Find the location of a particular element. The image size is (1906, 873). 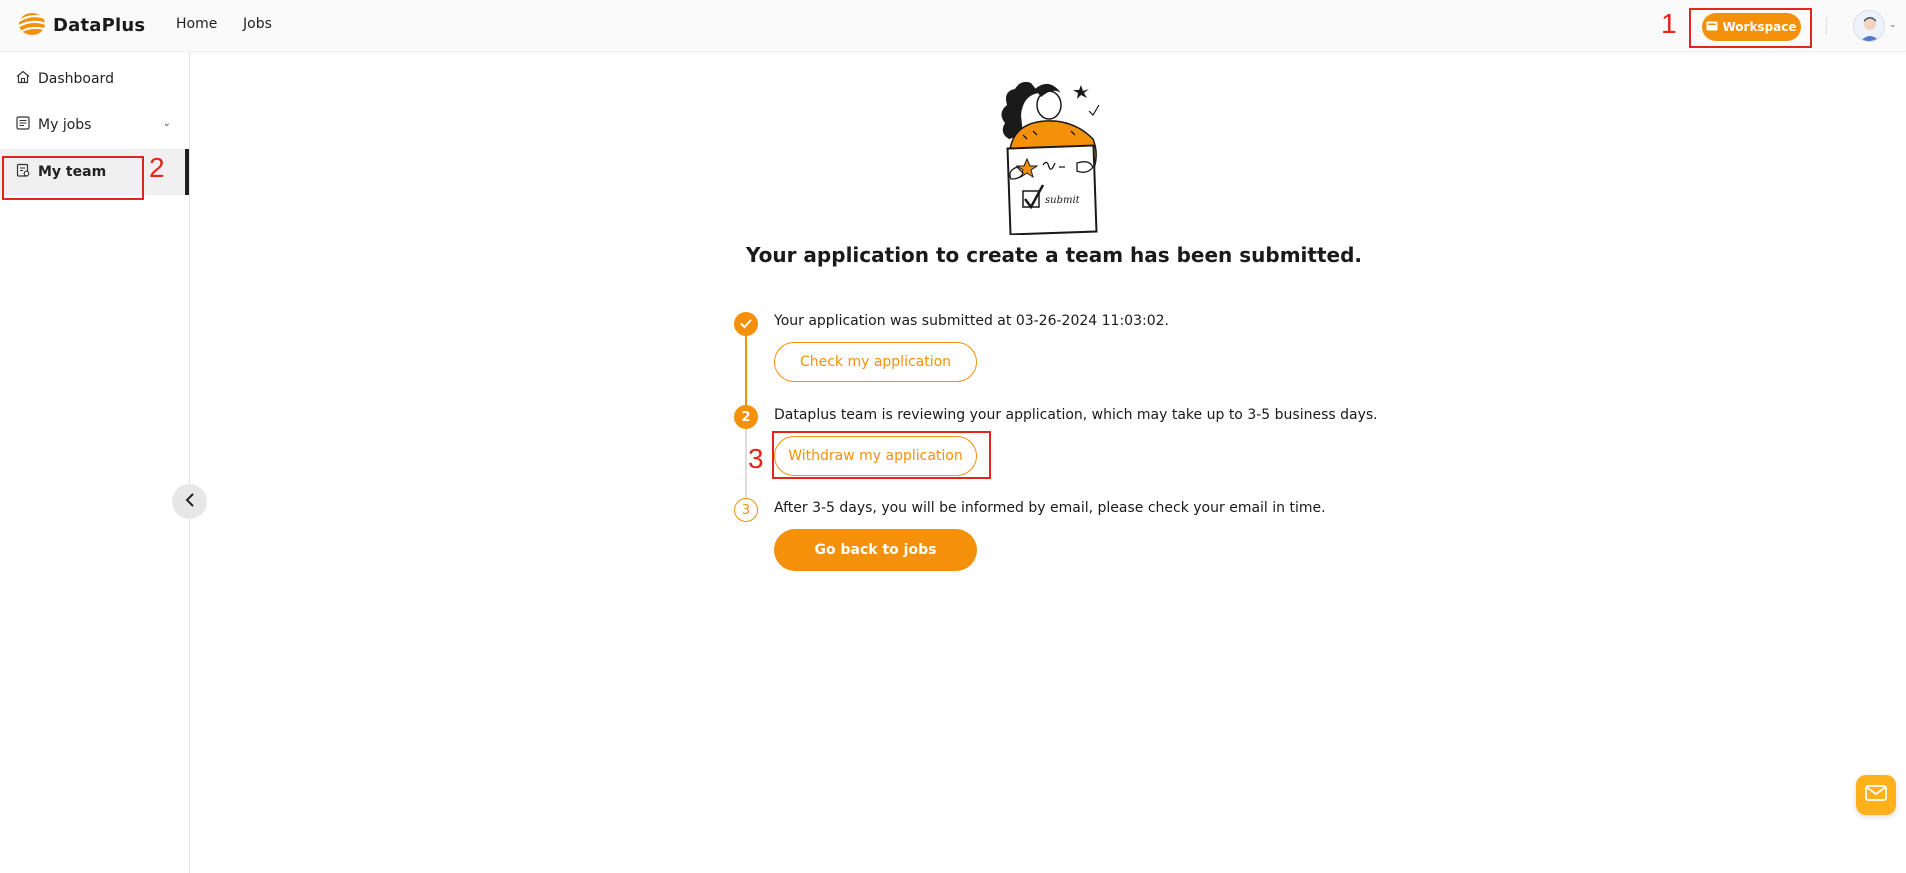

avatar is located at coordinates (1869, 26).